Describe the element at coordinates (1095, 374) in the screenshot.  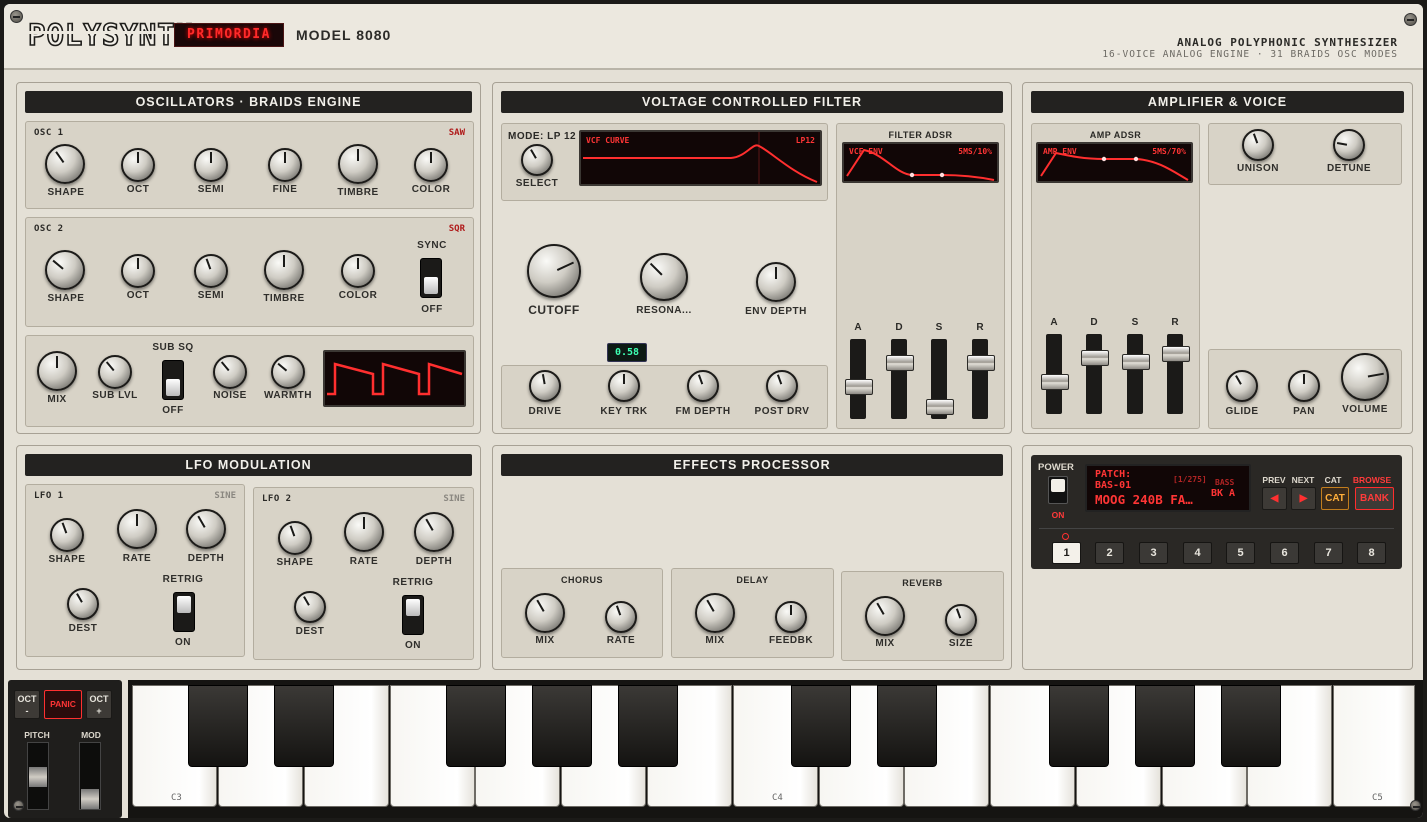
I see `amp-decay-slider` at that location.